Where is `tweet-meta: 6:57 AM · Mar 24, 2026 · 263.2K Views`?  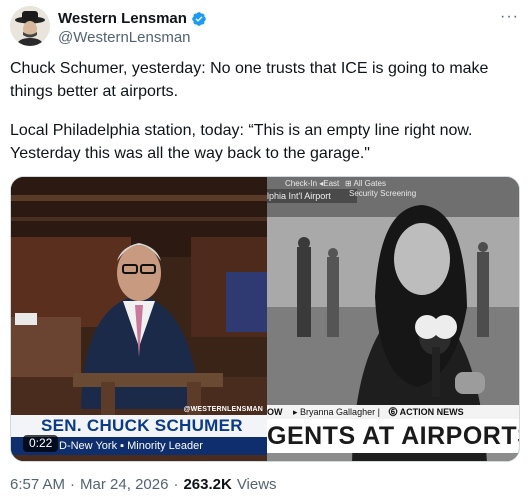 tweet-meta: 6:57 AM · Mar 24, 2026 · 263.2K Views is located at coordinates (143, 484).